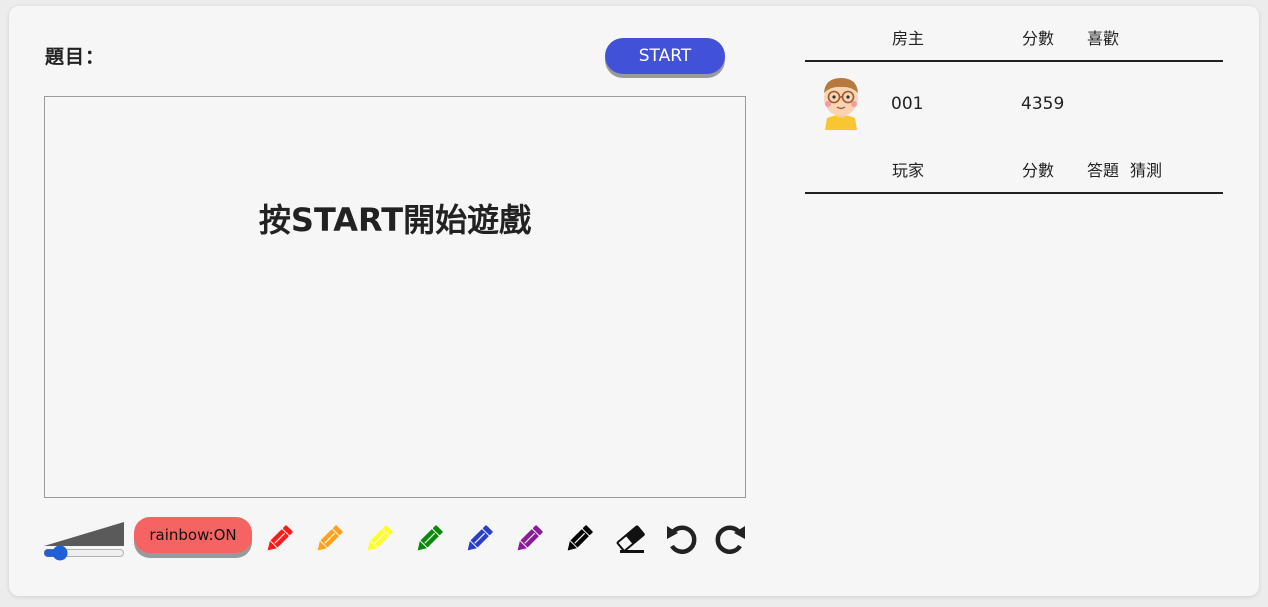  What do you see at coordinates (1103, 38) in the screenshot?
I see `likes-header: 喜歡` at bounding box center [1103, 38].